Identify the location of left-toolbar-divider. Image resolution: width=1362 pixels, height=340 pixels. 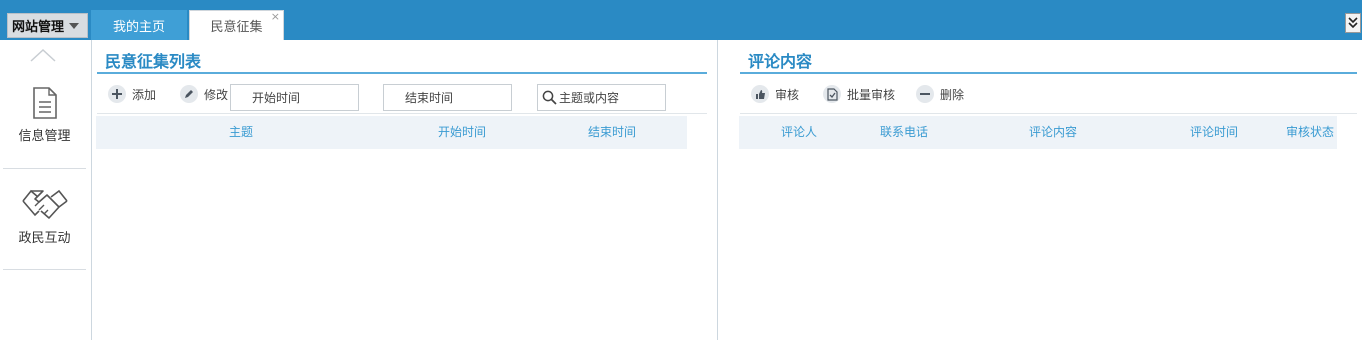
(402, 113).